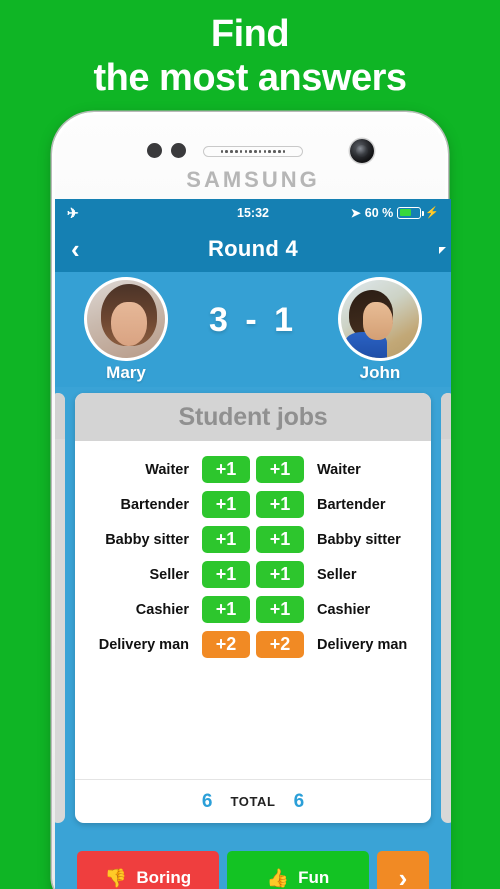 The height and width of the screenshot is (889, 500). Describe the element at coordinates (344, 609) in the screenshot. I see `answer-label-right: Cashier` at that location.